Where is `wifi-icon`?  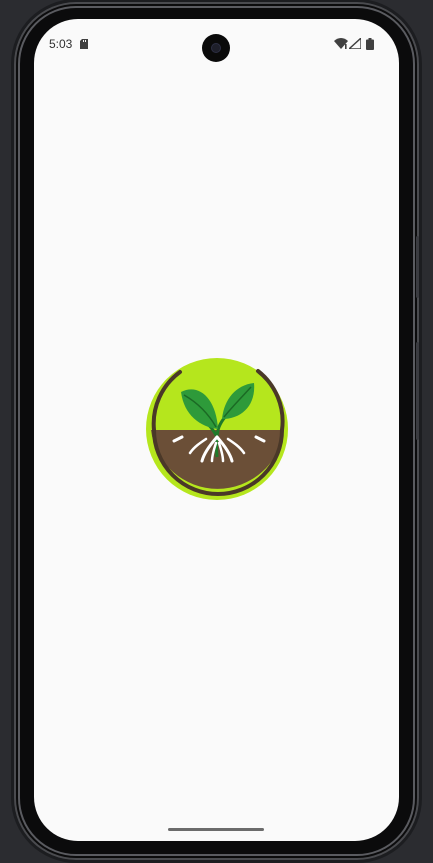
wifi-icon is located at coordinates (341, 43).